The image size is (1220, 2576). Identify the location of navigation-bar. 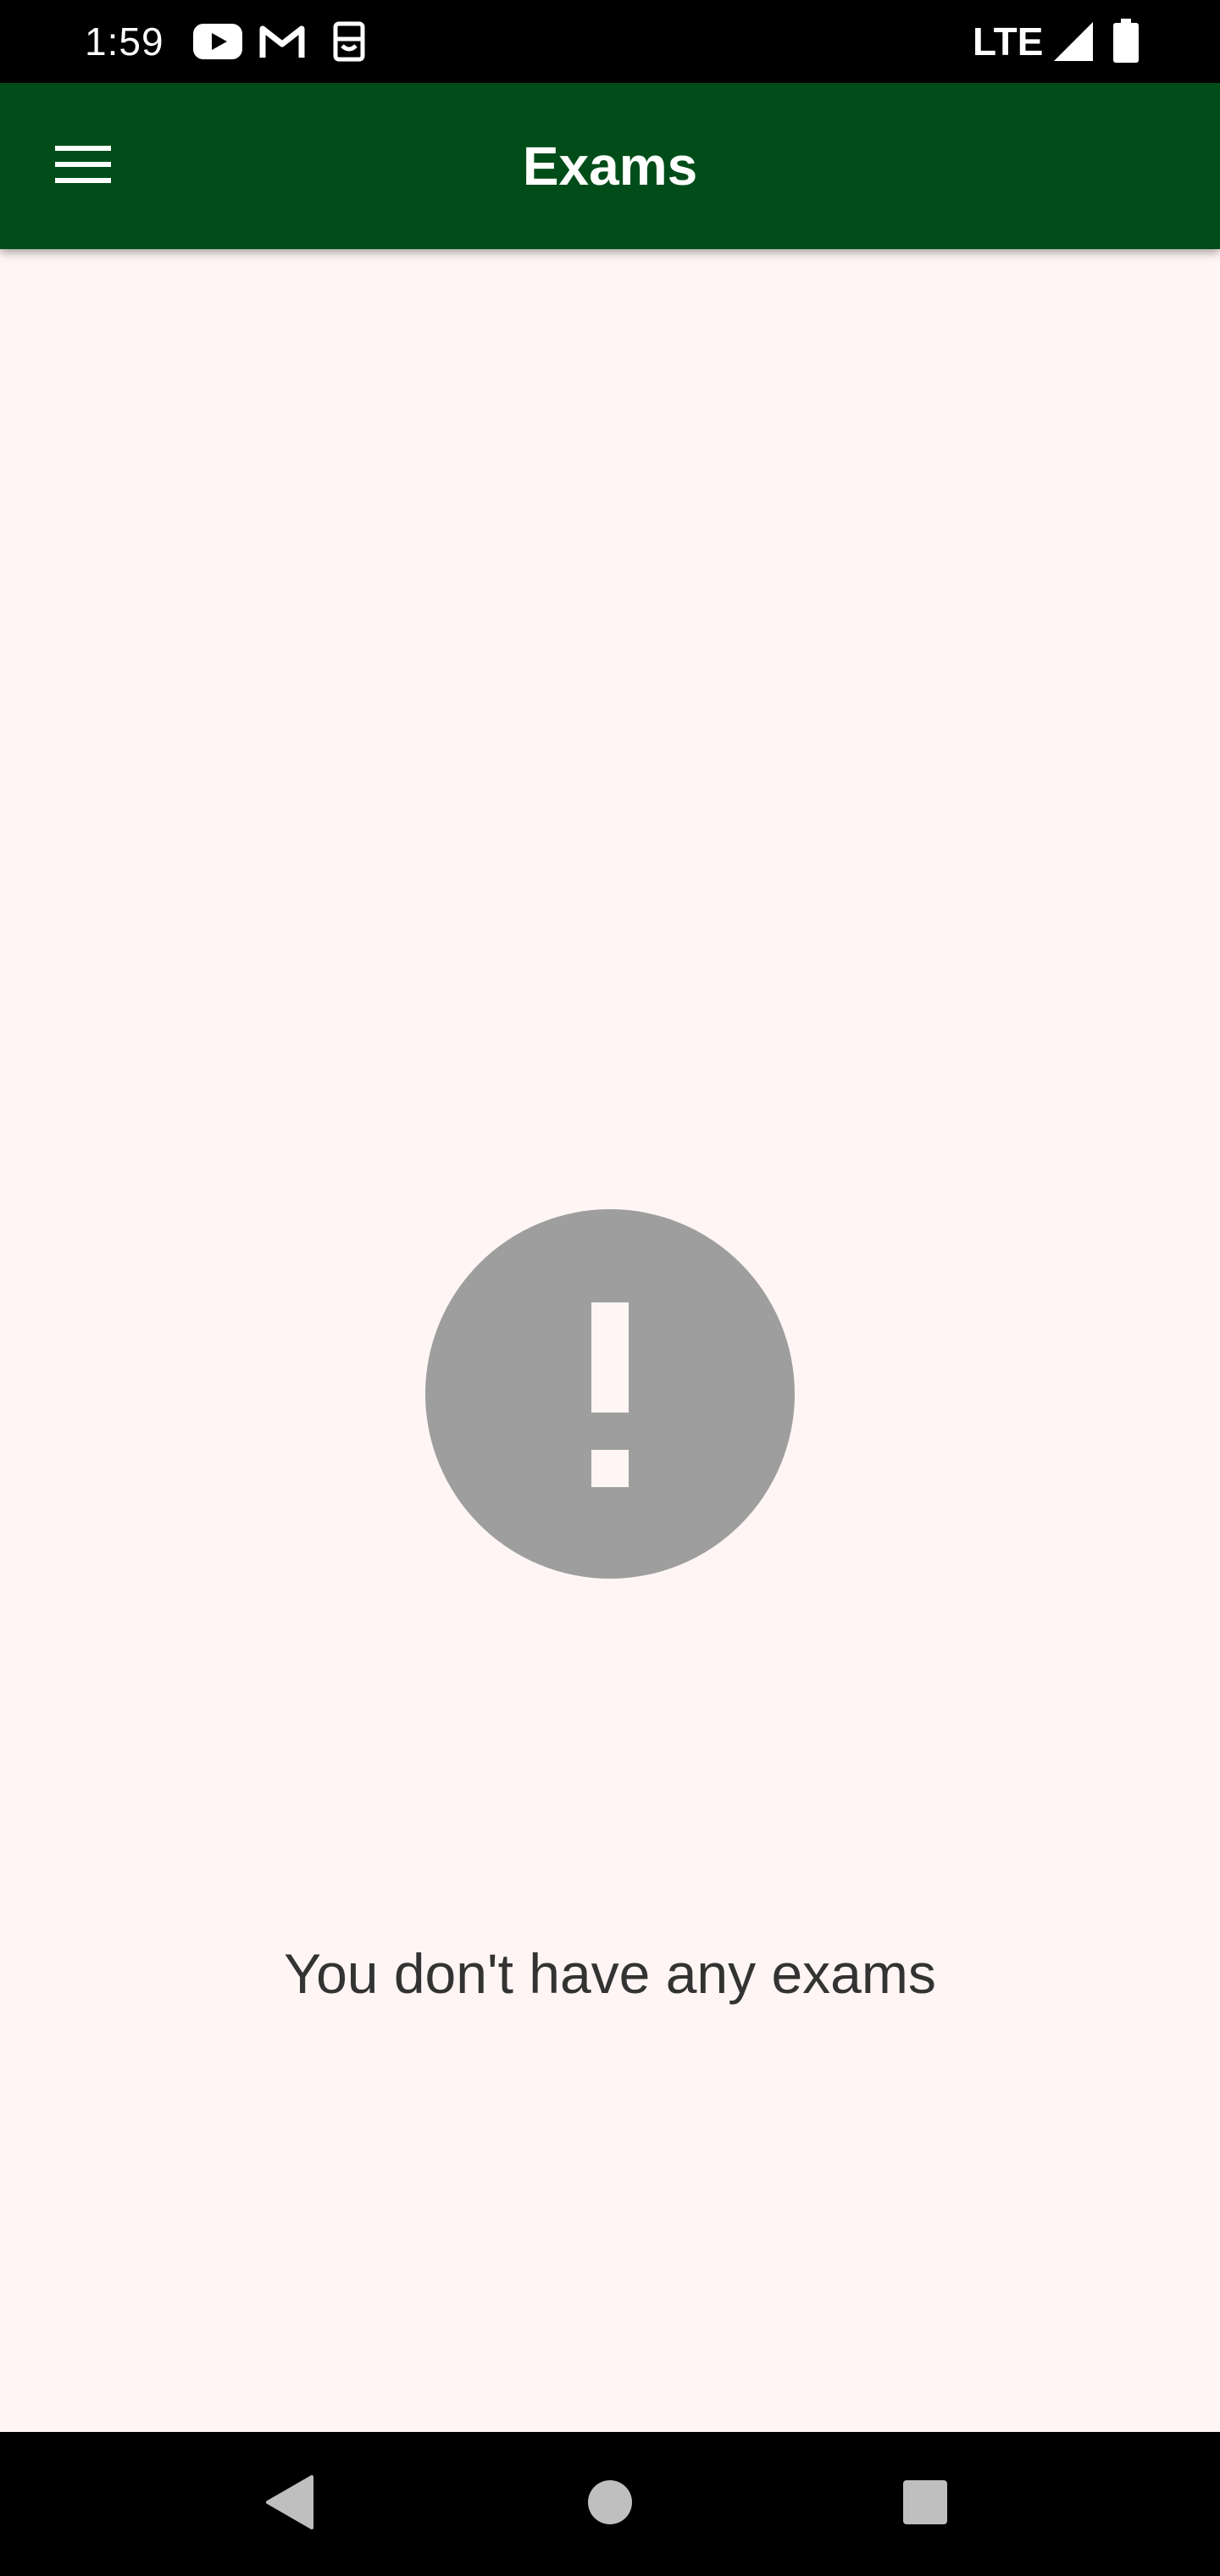
(610, 2504).